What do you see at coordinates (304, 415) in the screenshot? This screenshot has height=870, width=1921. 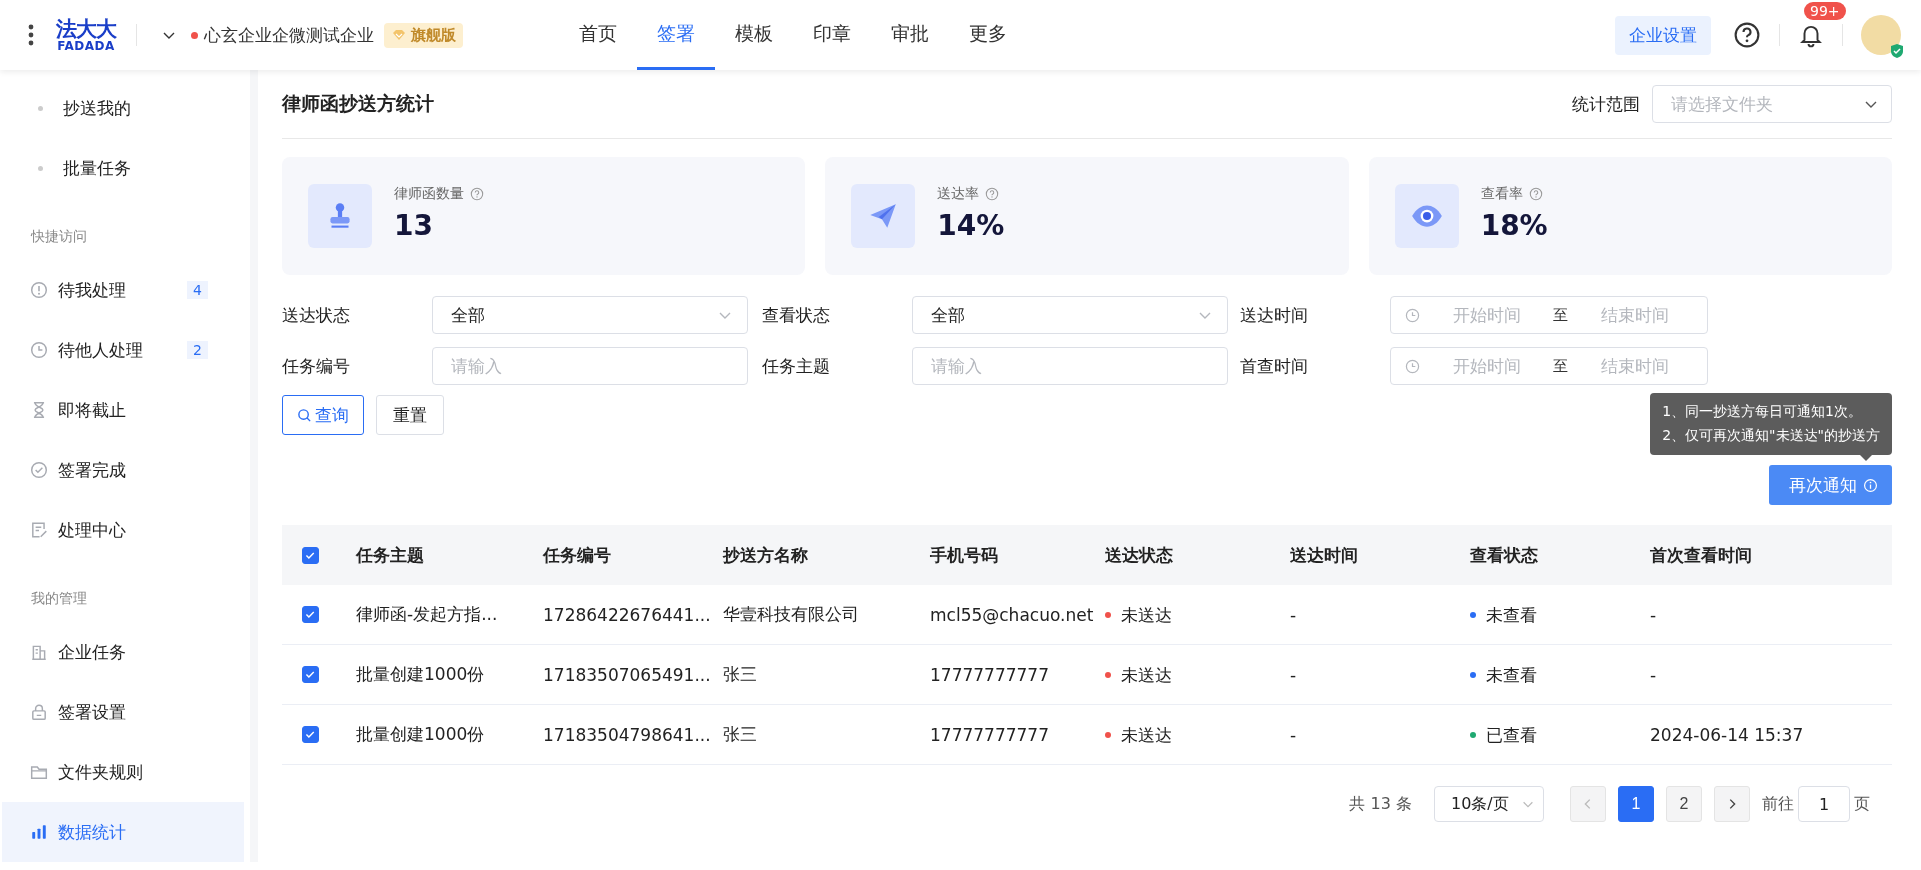 I see `search-icon` at bounding box center [304, 415].